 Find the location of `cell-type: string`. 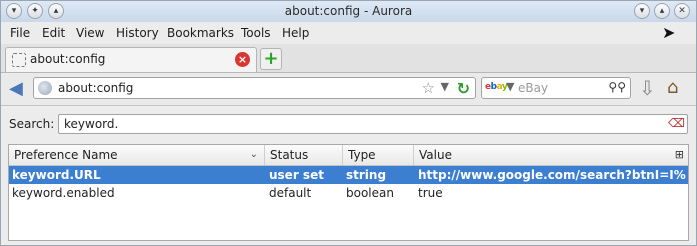

cell-type: string is located at coordinates (366, 175).